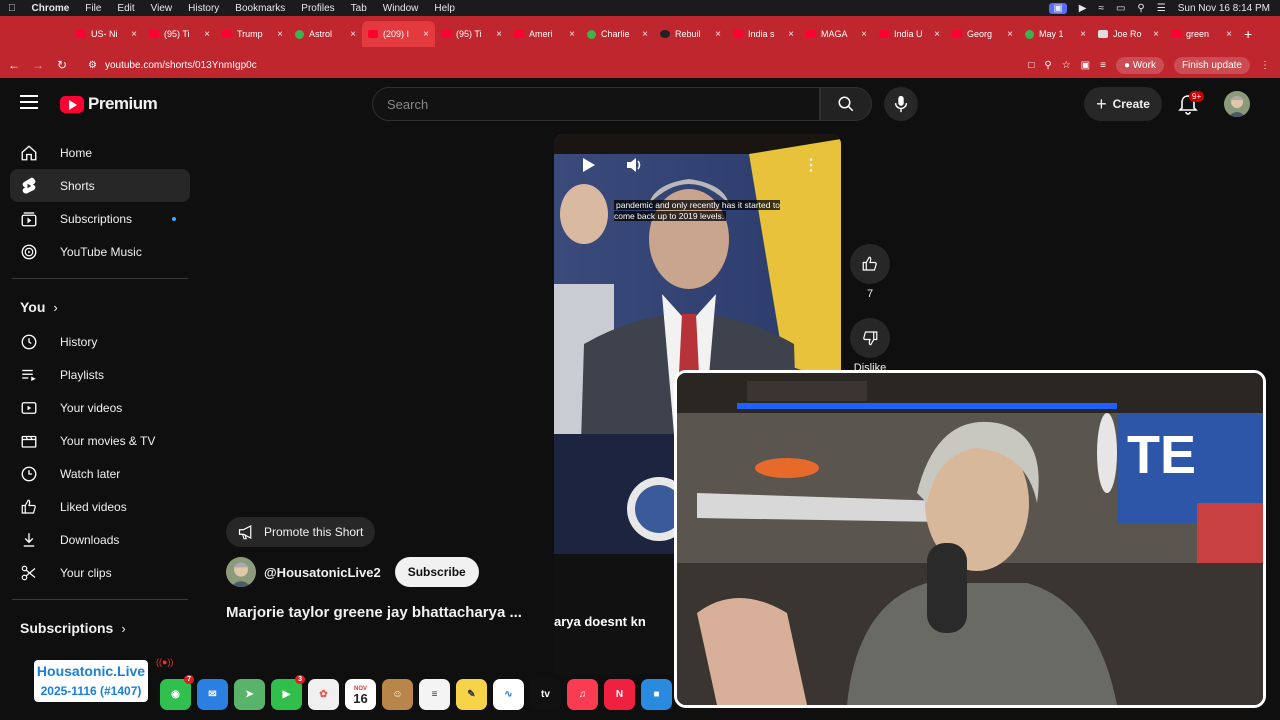 The height and width of the screenshot is (720, 1280). Describe the element at coordinates (811, 165) in the screenshot. I see `more-options-button: ⋮` at that location.